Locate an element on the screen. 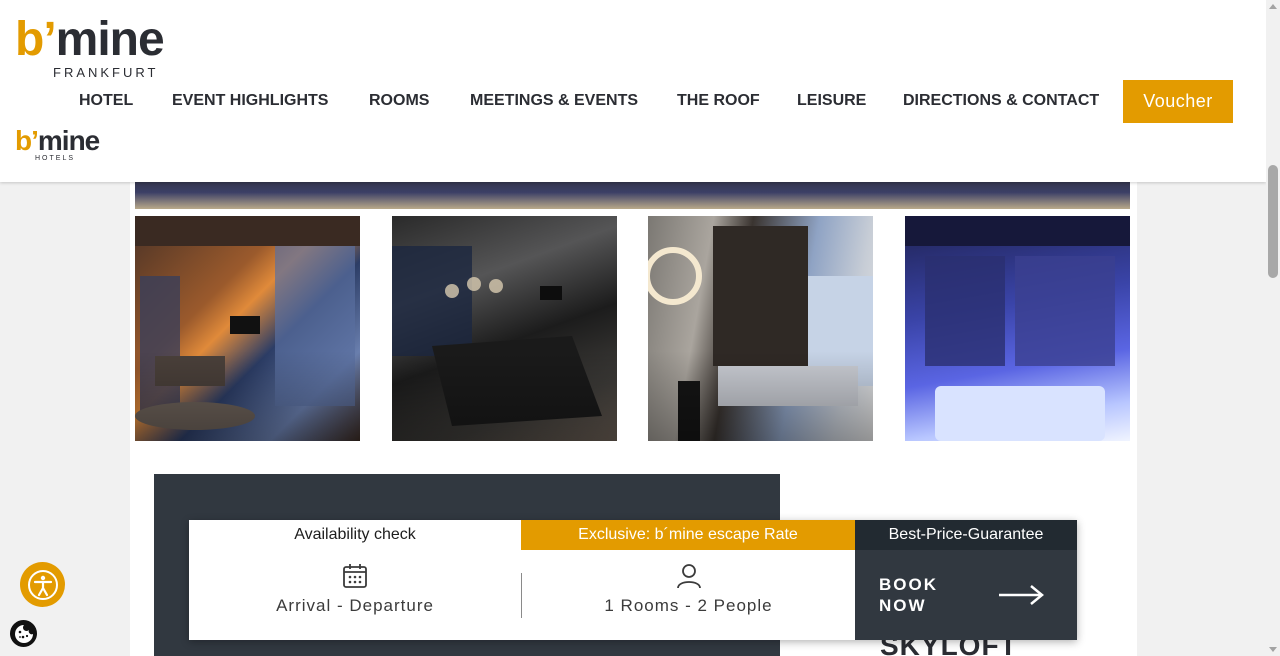 This screenshot has height=656, width=1280. accessibility-icon is located at coordinates (42, 584).